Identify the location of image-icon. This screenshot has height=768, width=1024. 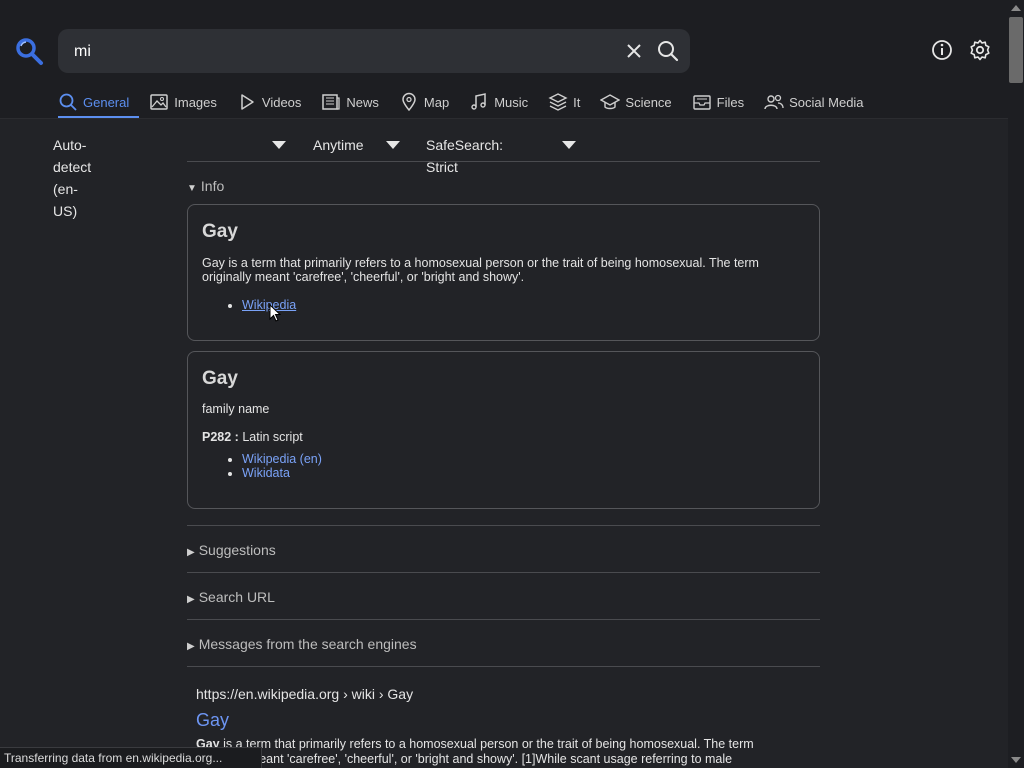
(159, 102).